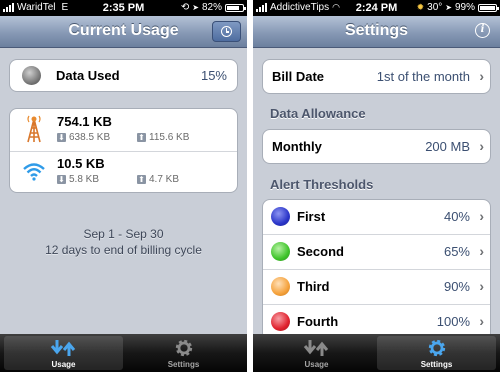 This screenshot has width=500, height=372. I want to click on data-used-value: 15%, so click(213, 75).